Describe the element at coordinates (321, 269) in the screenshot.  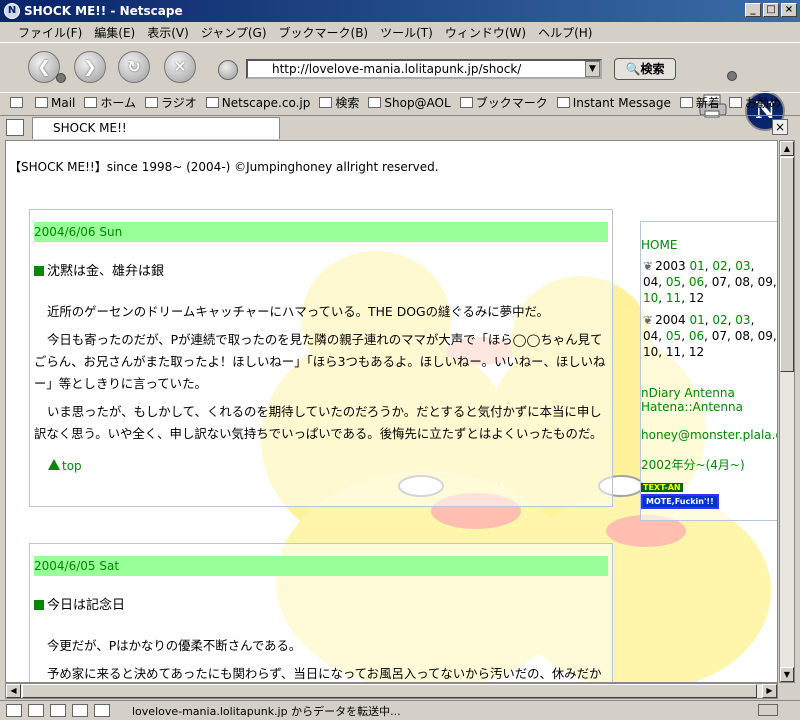
I see `entry-heading: 沈黙は金、雄弁は銀` at that location.